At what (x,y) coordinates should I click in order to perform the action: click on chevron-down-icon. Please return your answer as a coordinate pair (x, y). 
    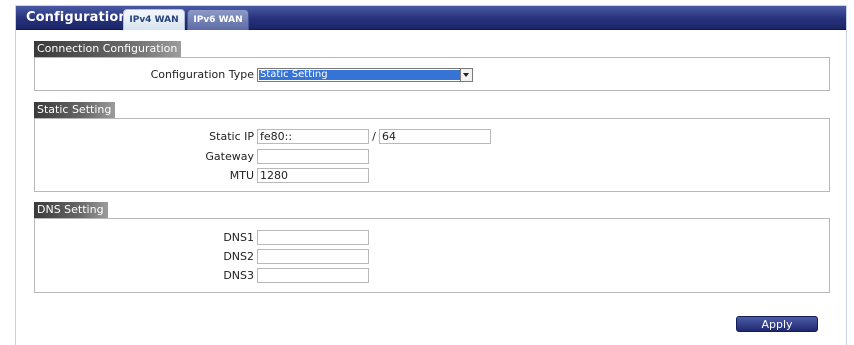
    Looking at the image, I should click on (466, 75).